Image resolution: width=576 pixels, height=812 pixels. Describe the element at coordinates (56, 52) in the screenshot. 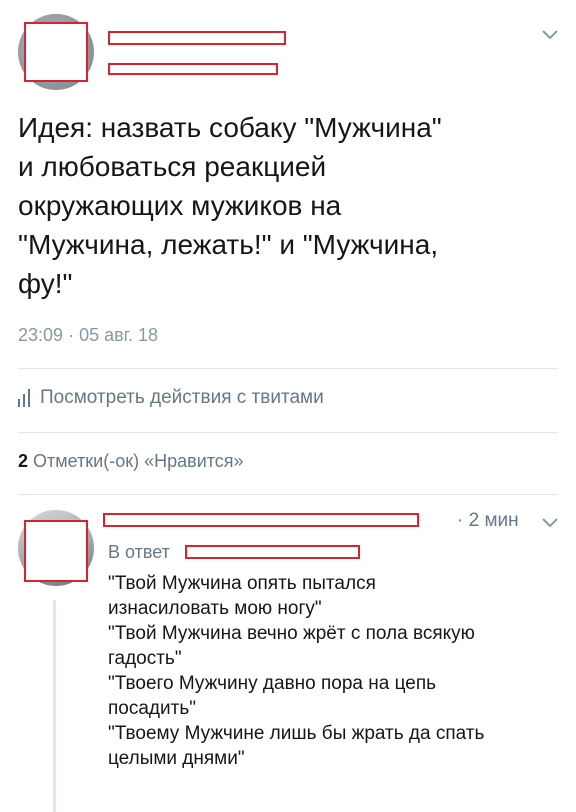

I see `avatar-redaction` at that location.